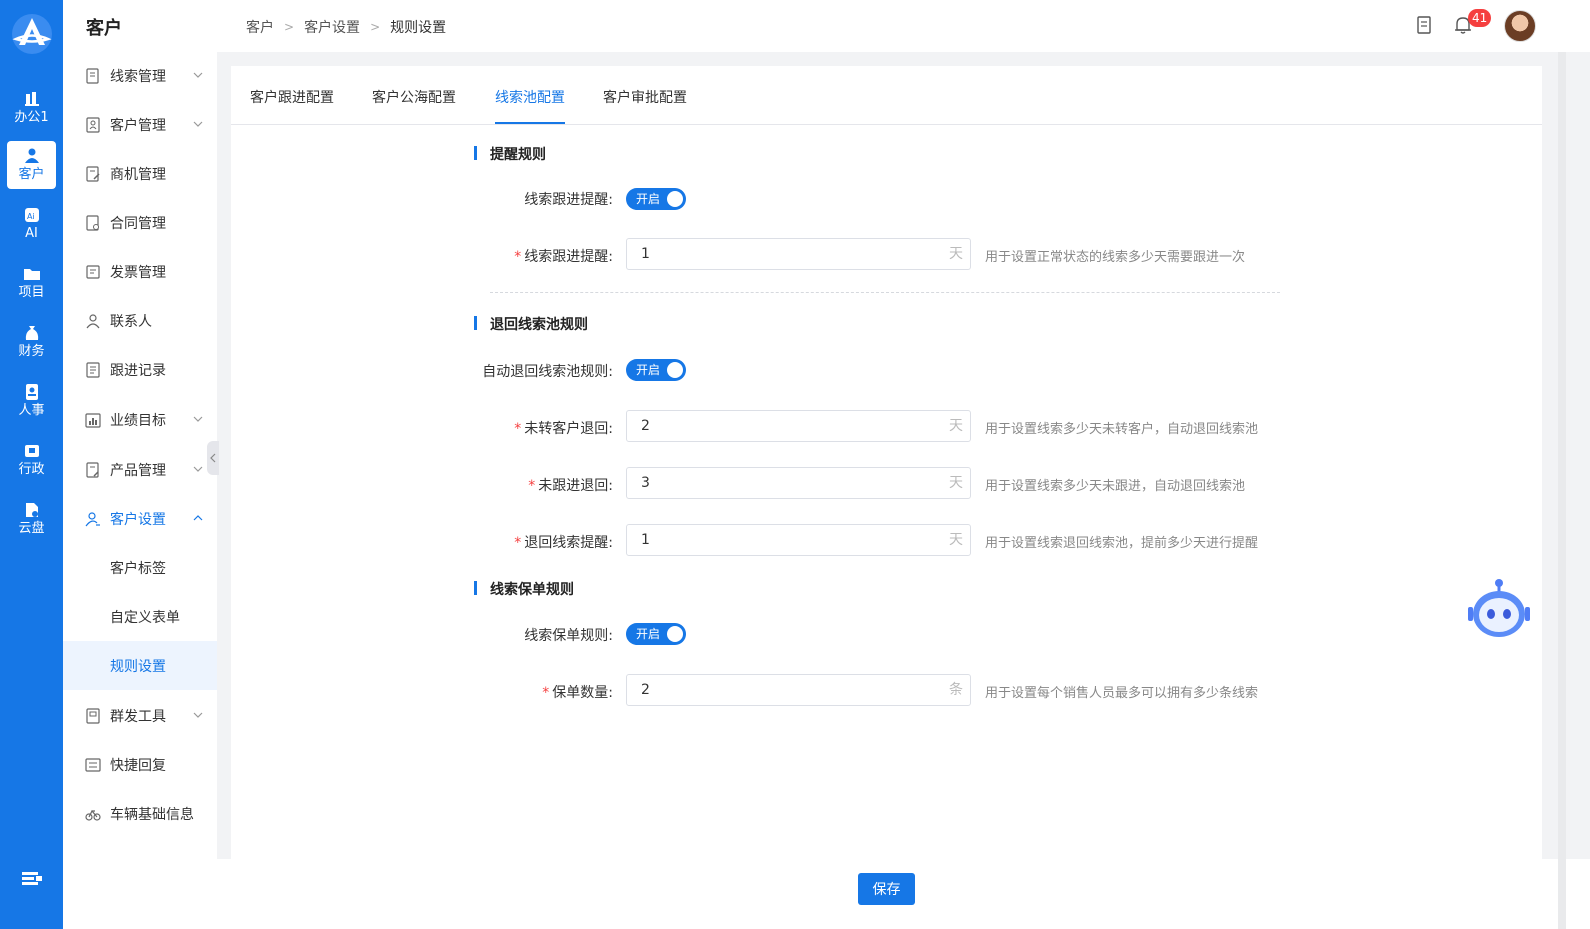 This screenshot has height=929, width=1590. I want to click on return-remind-input: 1 天, so click(798, 540).